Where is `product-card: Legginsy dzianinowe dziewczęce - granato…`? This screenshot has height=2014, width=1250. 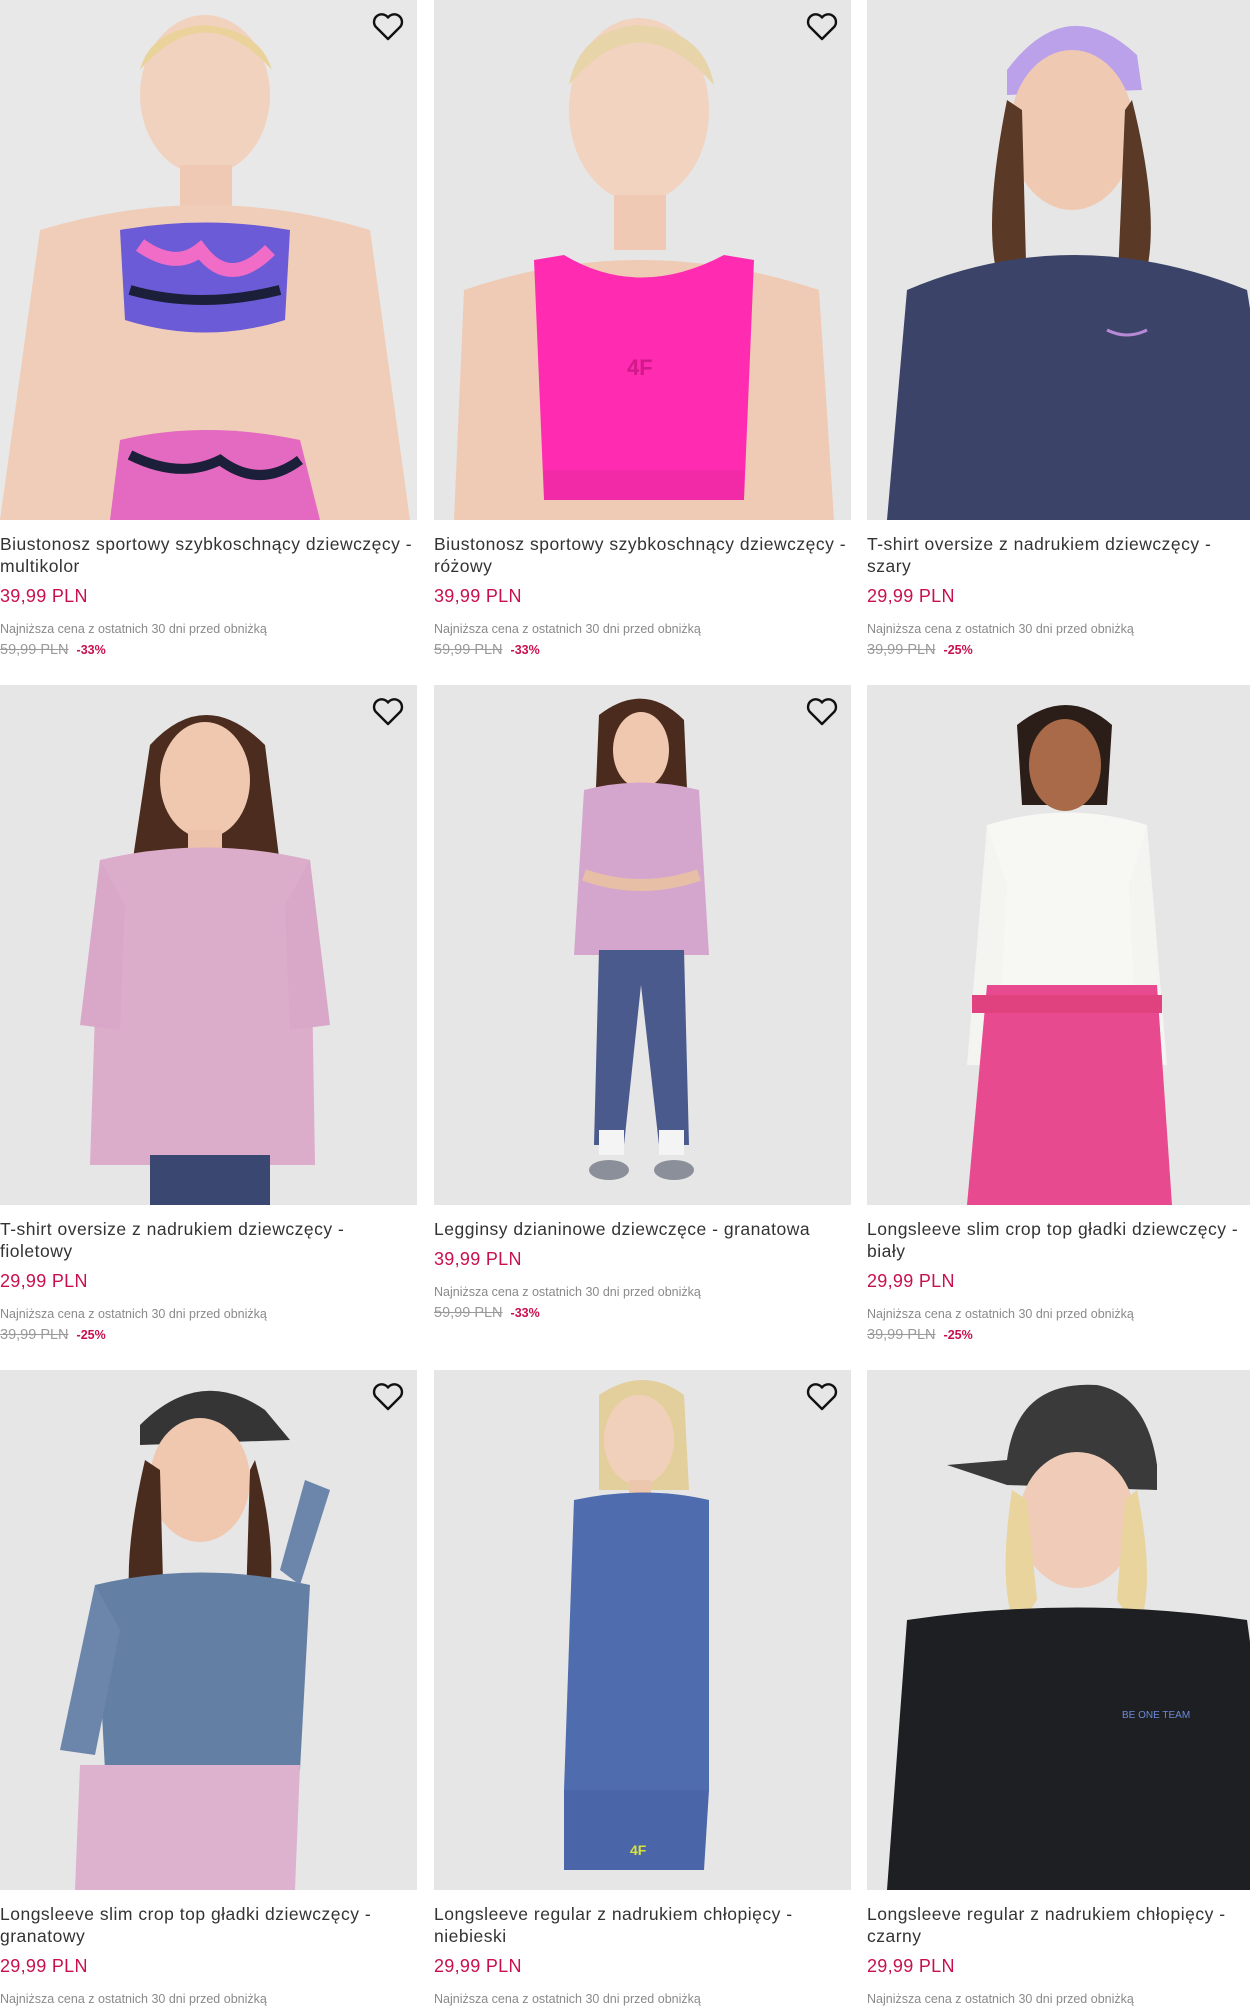
product-card: Legginsy dzianinowe dziewczęce - granato… is located at coordinates (642, 1020).